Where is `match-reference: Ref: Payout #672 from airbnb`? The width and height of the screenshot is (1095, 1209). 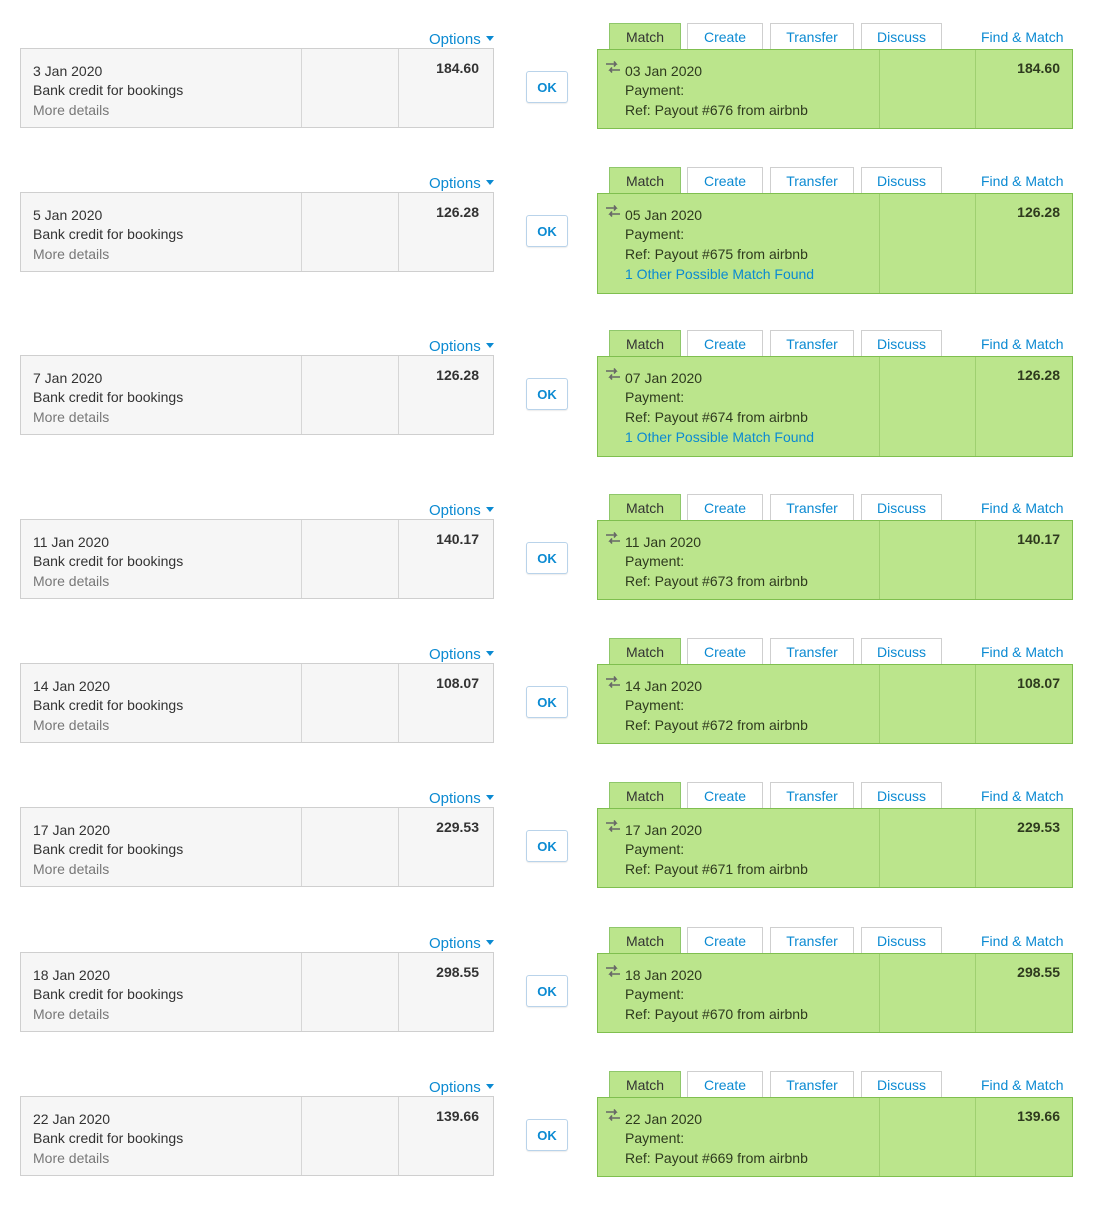
match-reference: Ref: Payout #672 from airbnb is located at coordinates (716, 725).